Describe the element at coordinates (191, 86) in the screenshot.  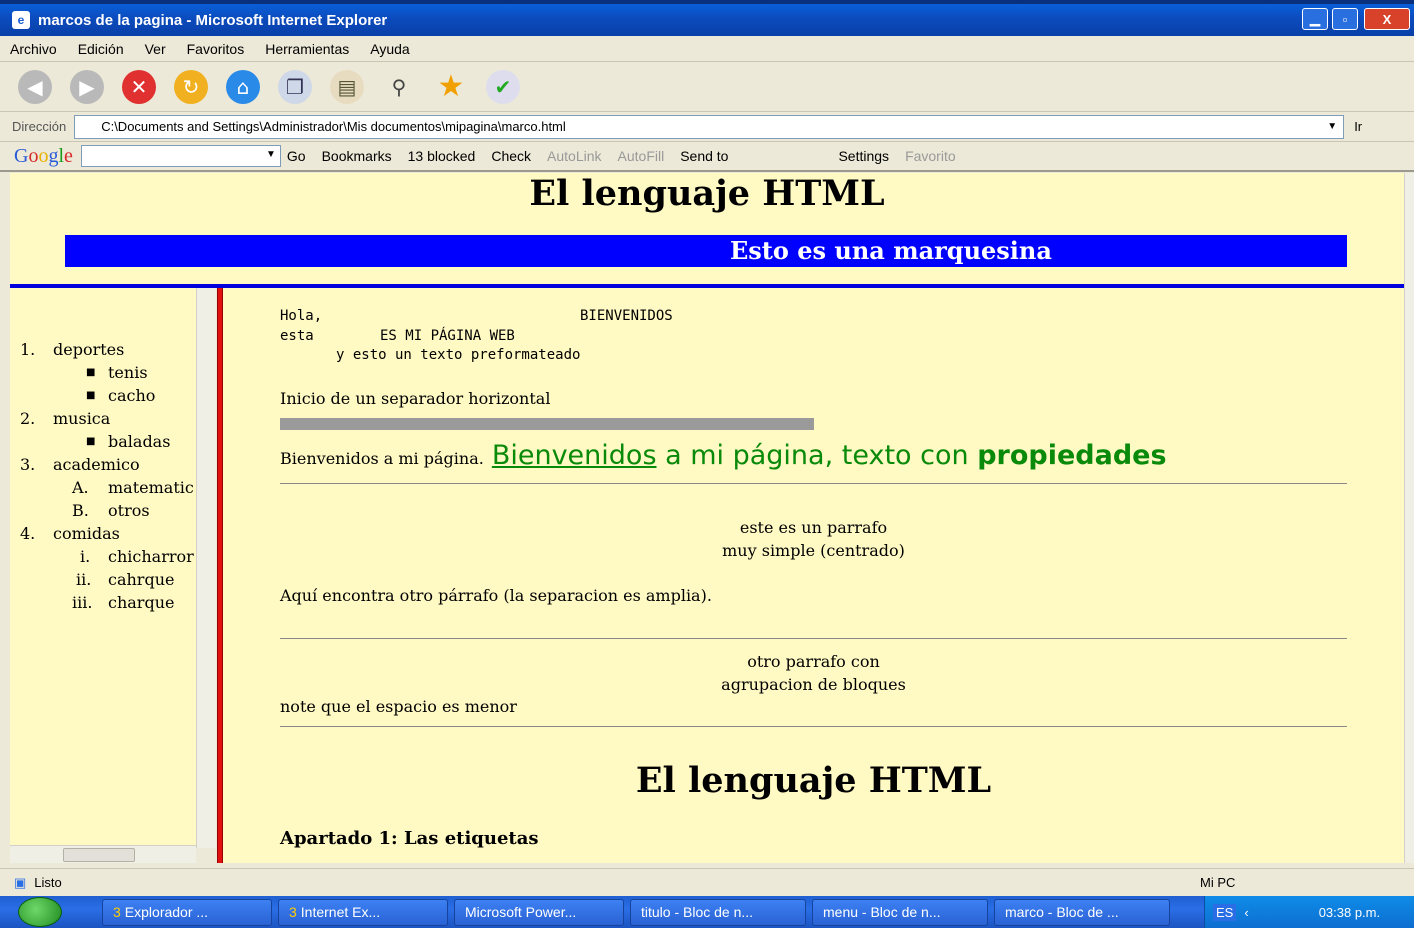
I see `refresh-icon: ↻` at that location.